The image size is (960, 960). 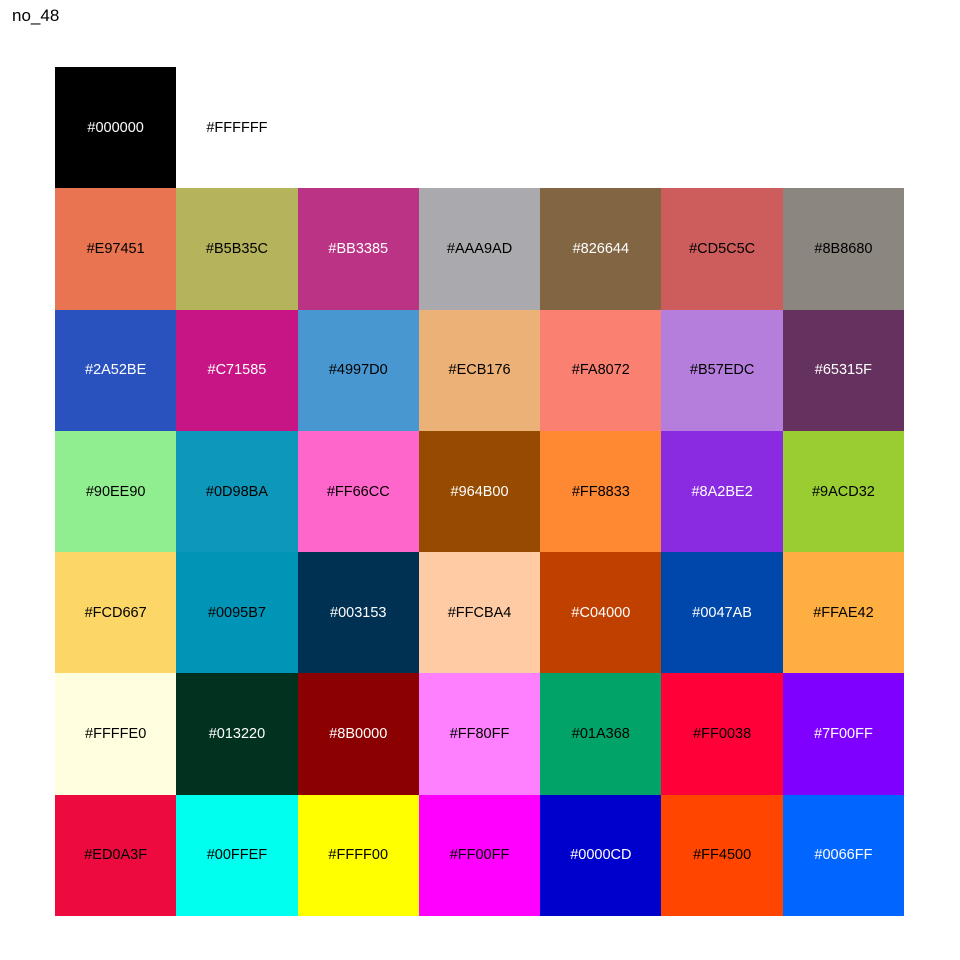 I want to click on swatch-label: #2A52BE, so click(x=116, y=370).